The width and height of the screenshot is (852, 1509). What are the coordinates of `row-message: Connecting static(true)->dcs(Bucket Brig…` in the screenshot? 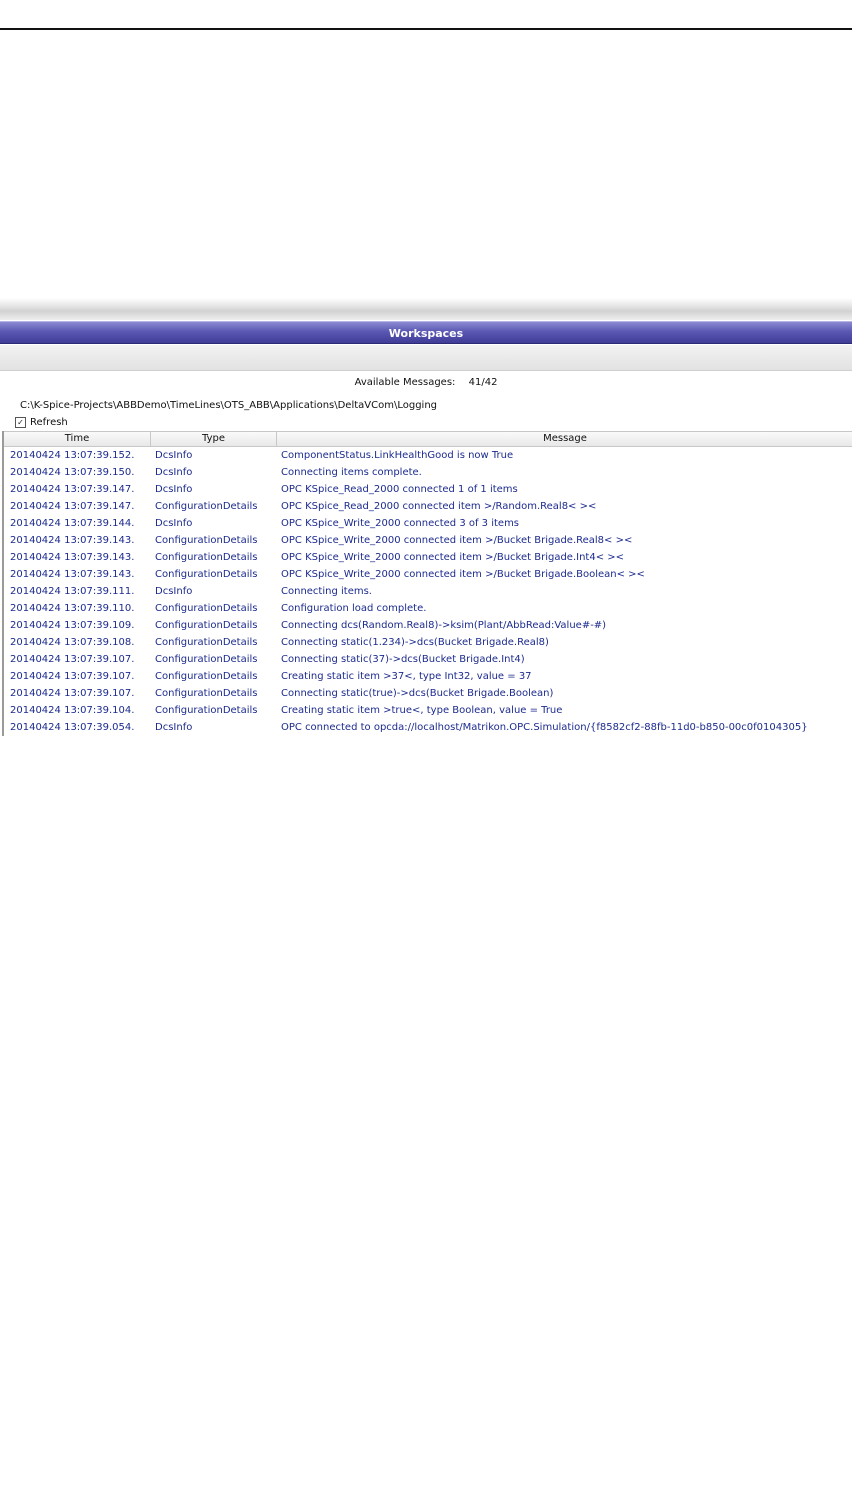 It's located at (417, 693).